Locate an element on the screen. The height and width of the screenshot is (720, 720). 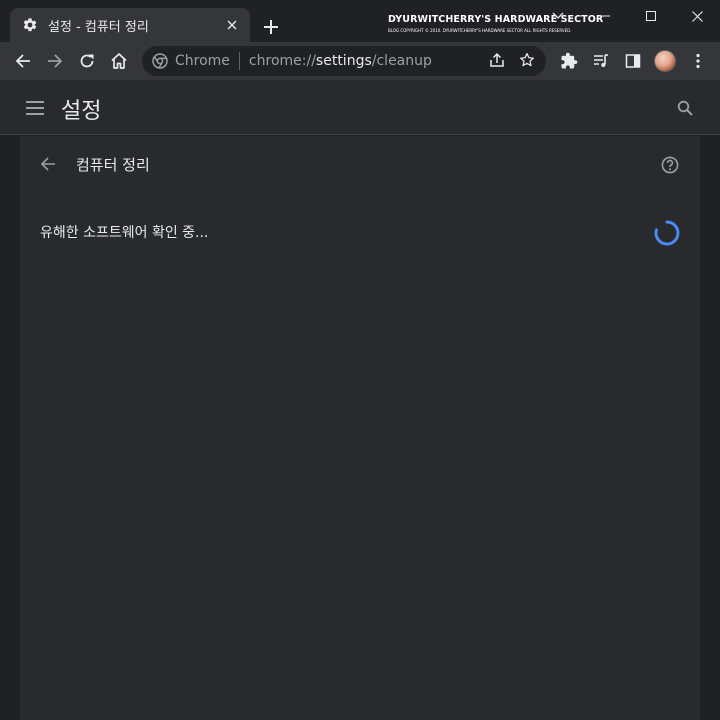
bookmark-star-icon is located at coordinates (528, 61).